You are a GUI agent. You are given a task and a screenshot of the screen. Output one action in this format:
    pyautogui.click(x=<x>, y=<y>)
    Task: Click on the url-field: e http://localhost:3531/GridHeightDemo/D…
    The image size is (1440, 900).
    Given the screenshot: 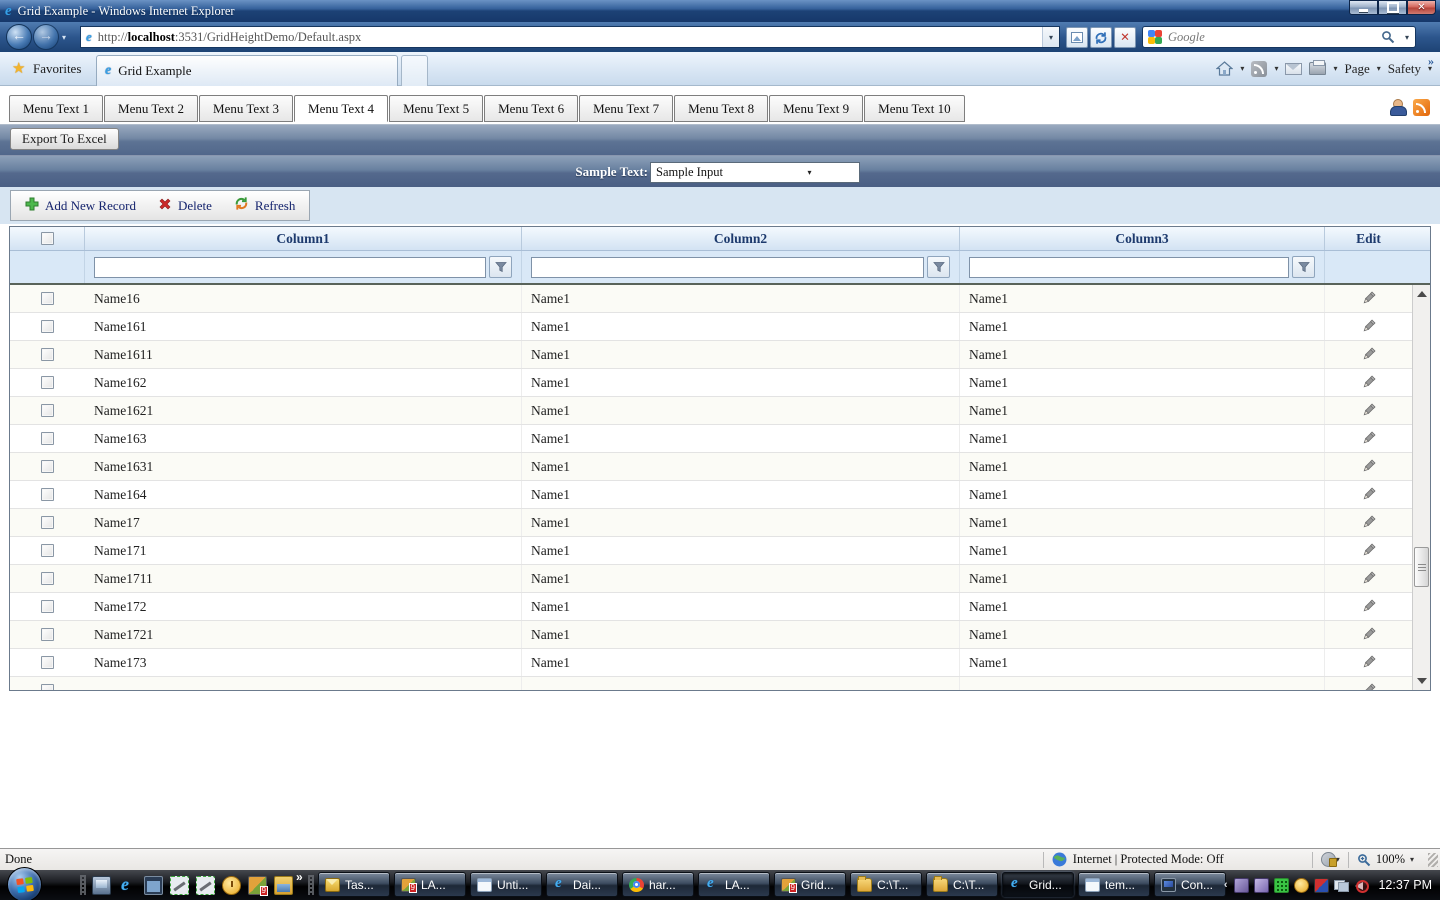 What is the action you would take?
    pyautogui.click(x=570, y=37)
    